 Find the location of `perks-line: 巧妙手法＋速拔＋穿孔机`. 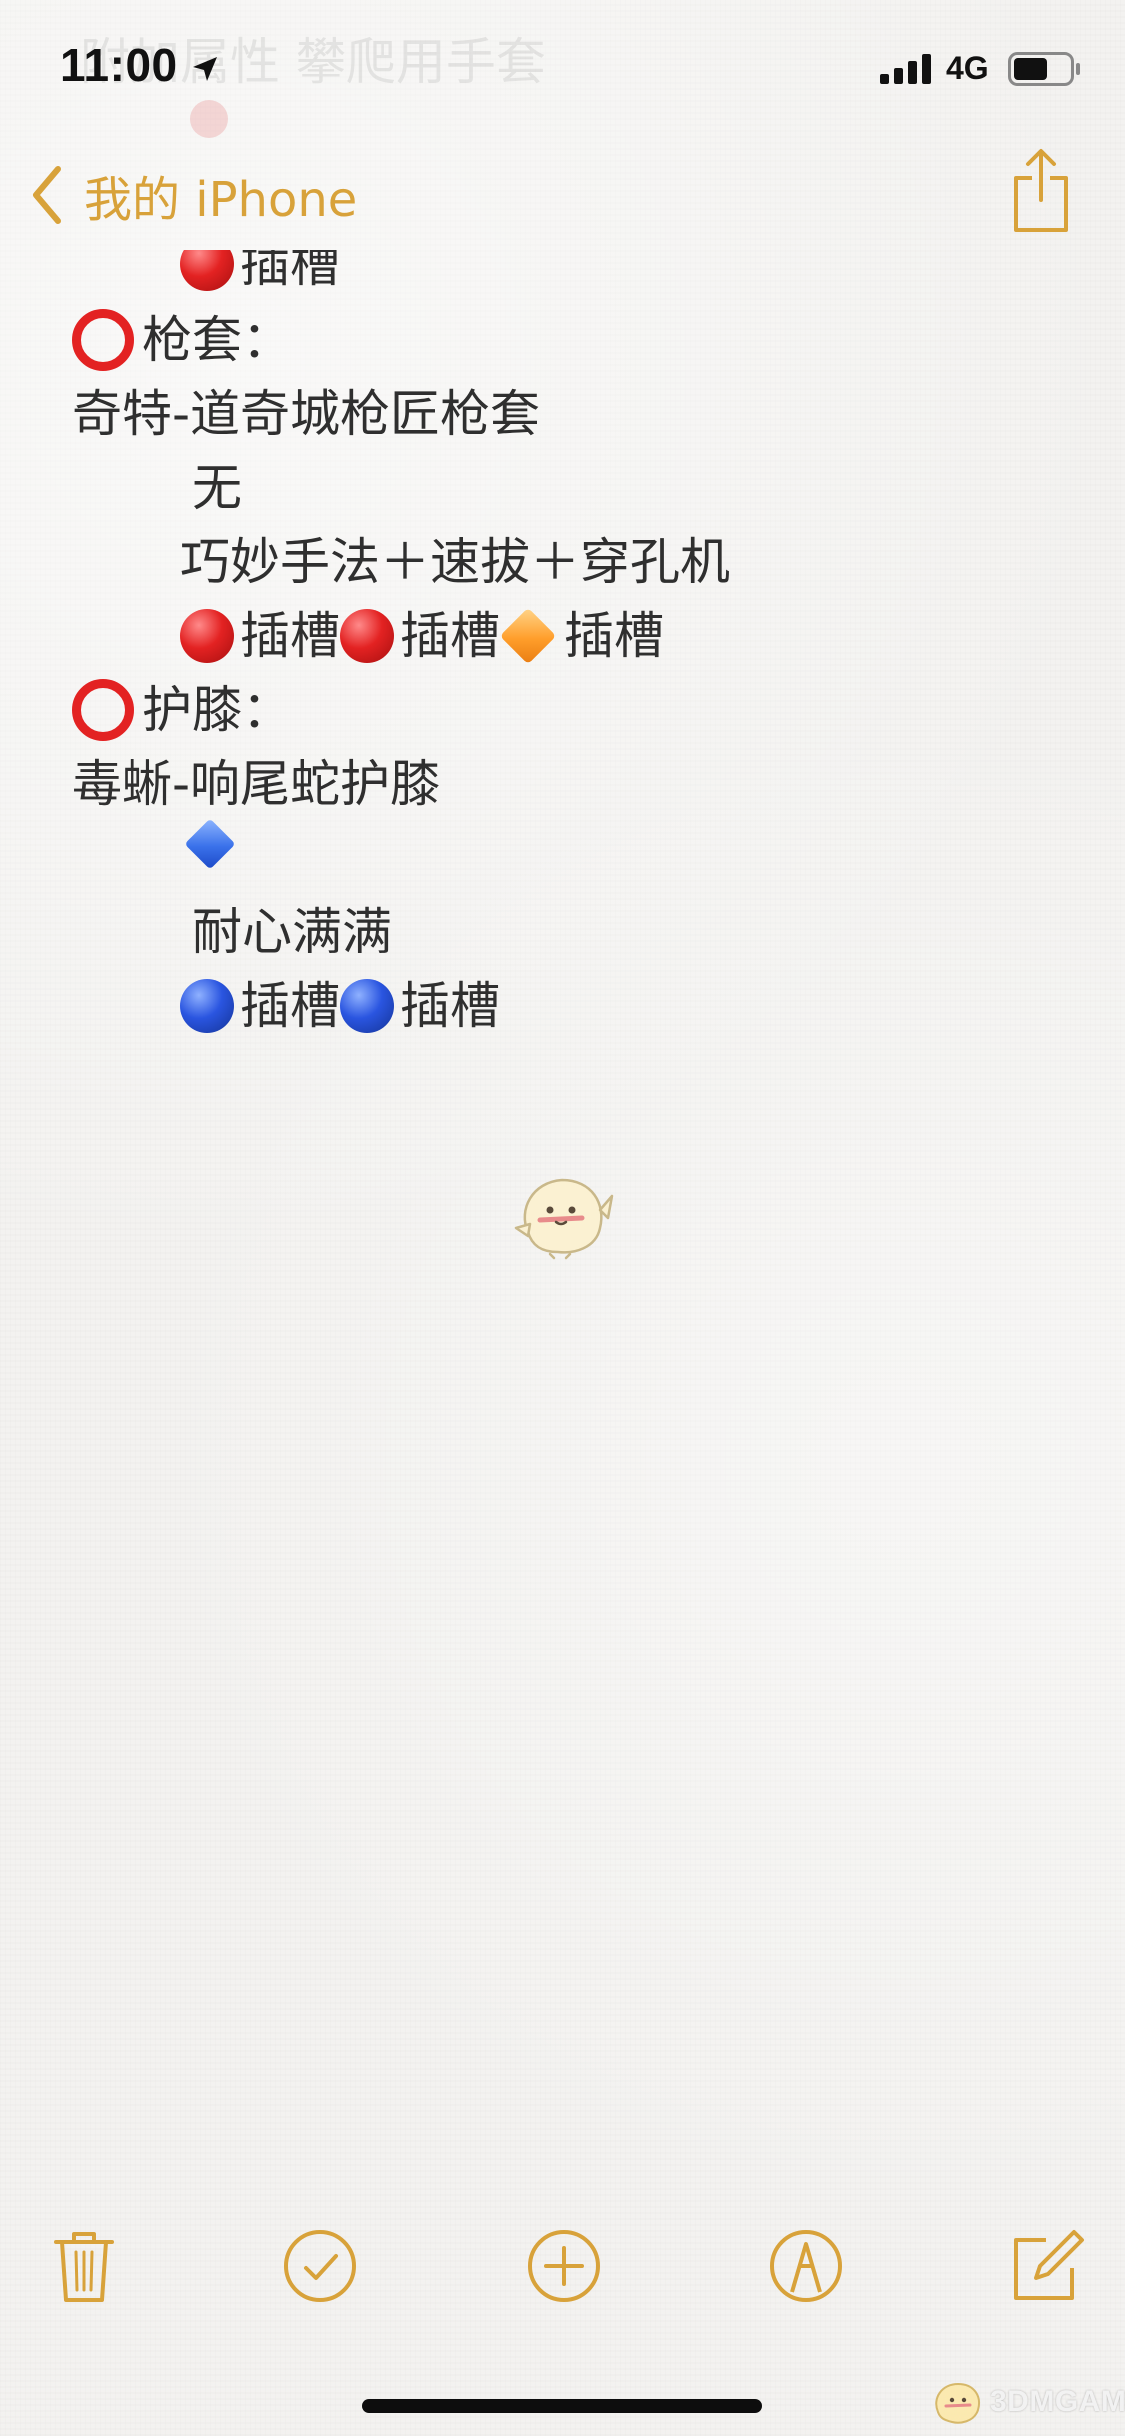

perks-line: 巧妙手法＋速拔＋穿孔机 is located at coordinates (455, 562).